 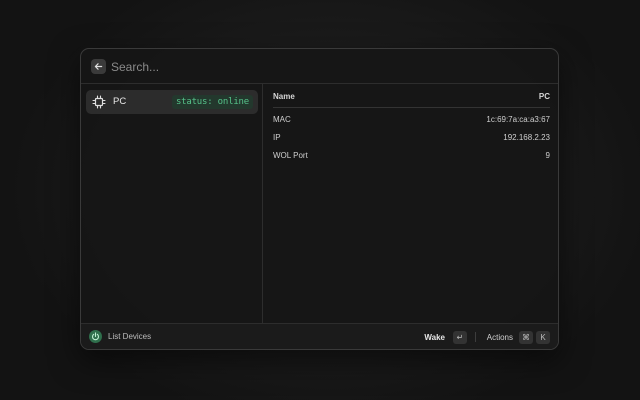 I want to click on wake-label: Wake, so click(x=434, y=337).